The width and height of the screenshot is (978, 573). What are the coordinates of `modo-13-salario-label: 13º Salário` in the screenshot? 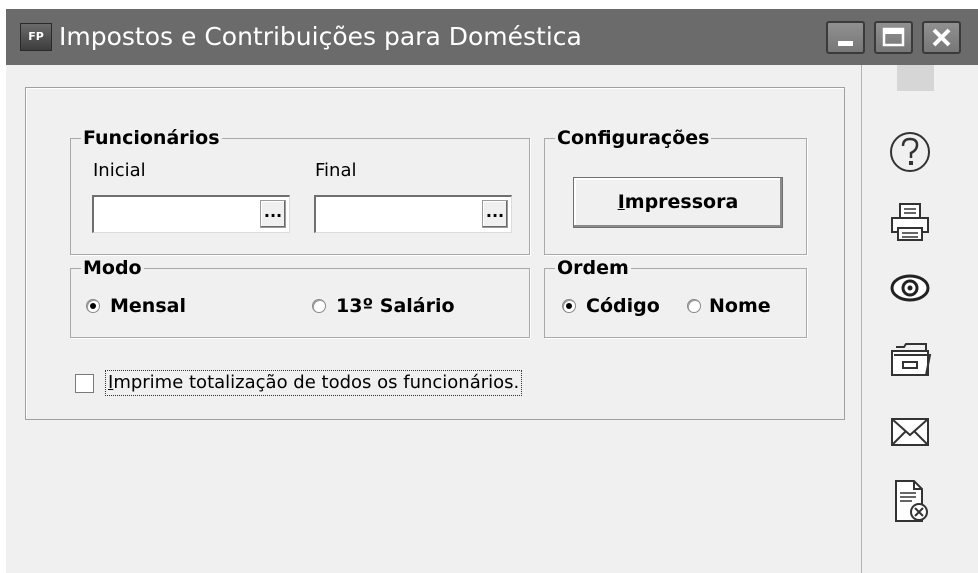 It's located at (395, 306).